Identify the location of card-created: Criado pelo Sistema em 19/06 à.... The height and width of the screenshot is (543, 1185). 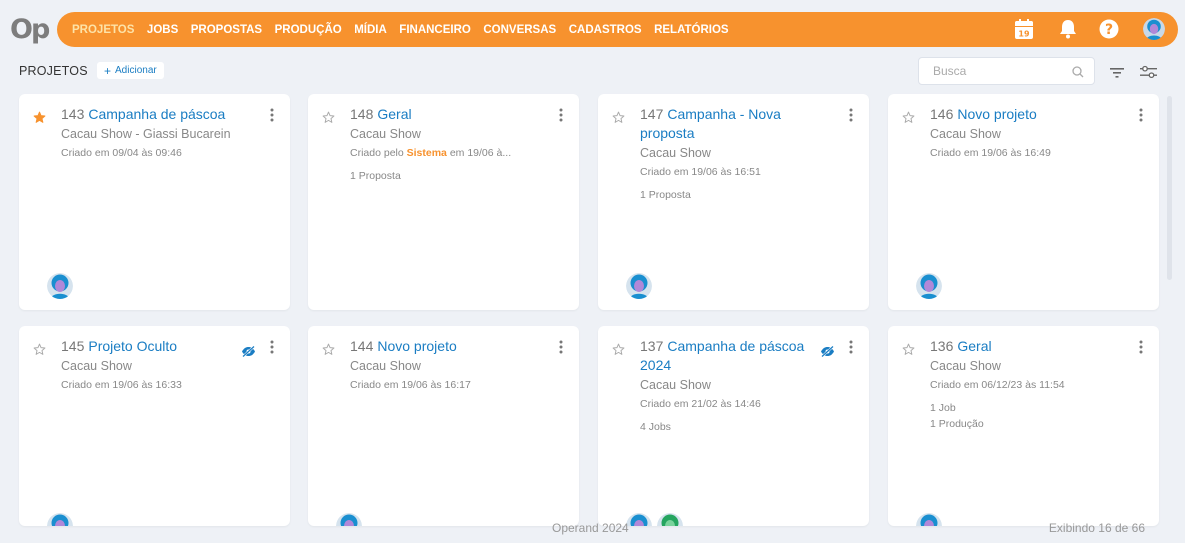
(431, 153).